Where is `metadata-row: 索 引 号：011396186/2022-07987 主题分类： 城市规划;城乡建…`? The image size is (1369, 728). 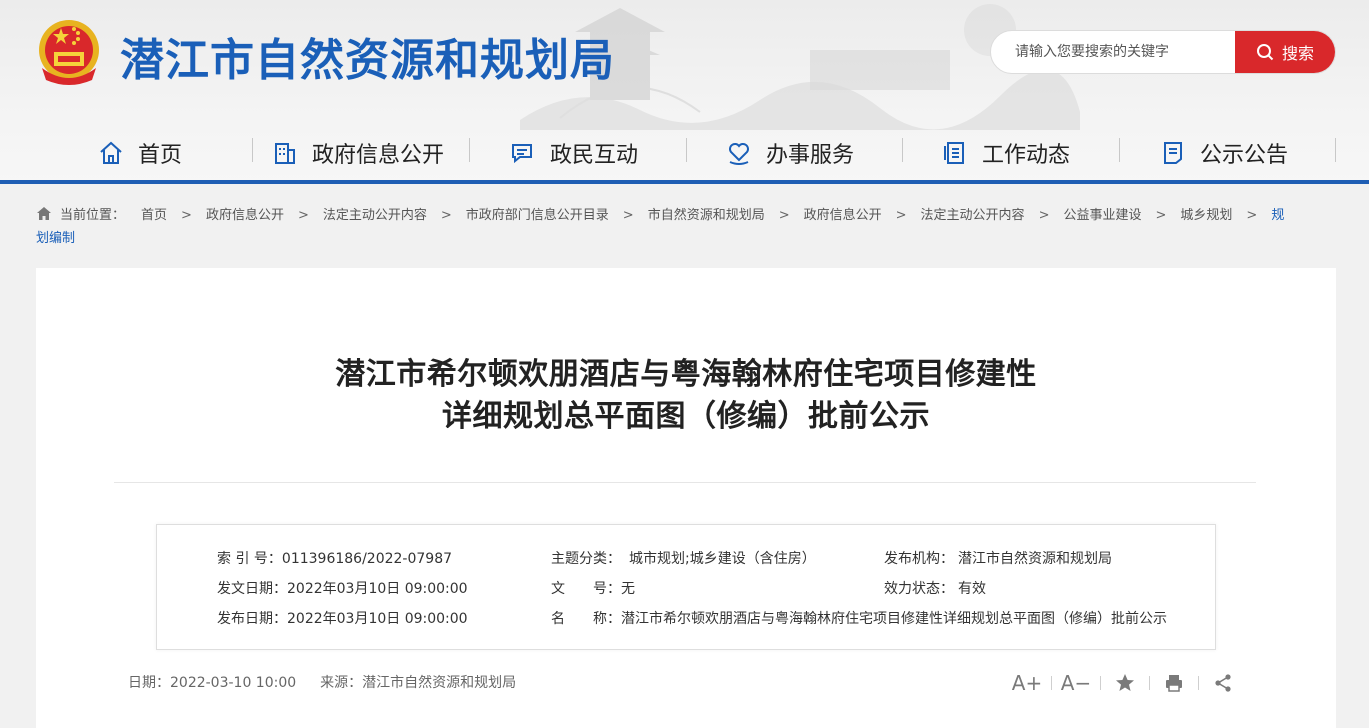 metadata-row: 索 引 号：011396186/2022-07987 主题分类： 城市规划;城乡建… is located at coordinates (686, 558).